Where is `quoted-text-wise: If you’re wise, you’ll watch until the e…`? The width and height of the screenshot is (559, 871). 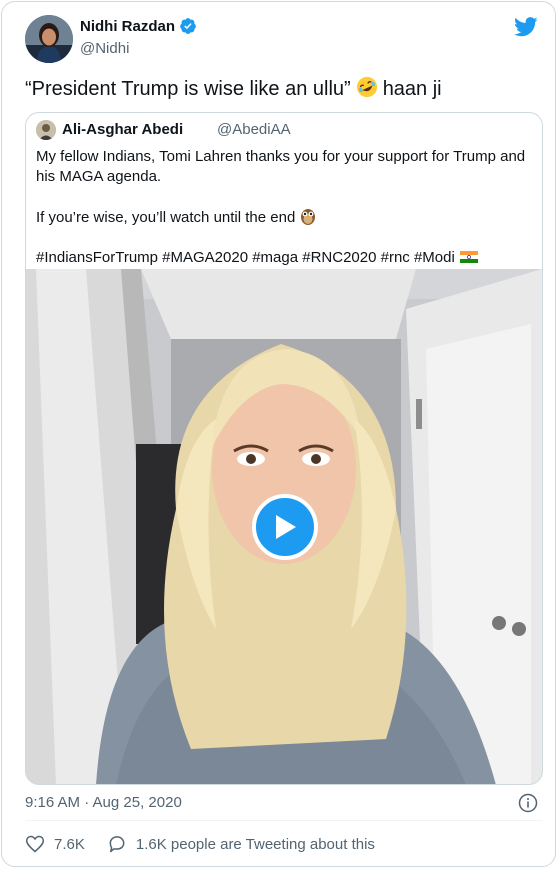 quoted-text-wise: If you’re wise, you’ll watch until the e… is located at coordinates (166, 217).